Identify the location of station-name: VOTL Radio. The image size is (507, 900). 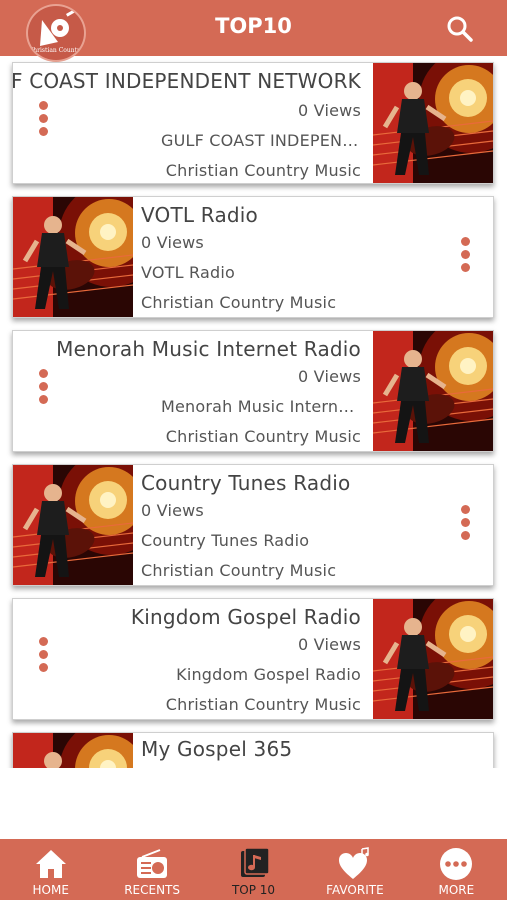
(199, 215).